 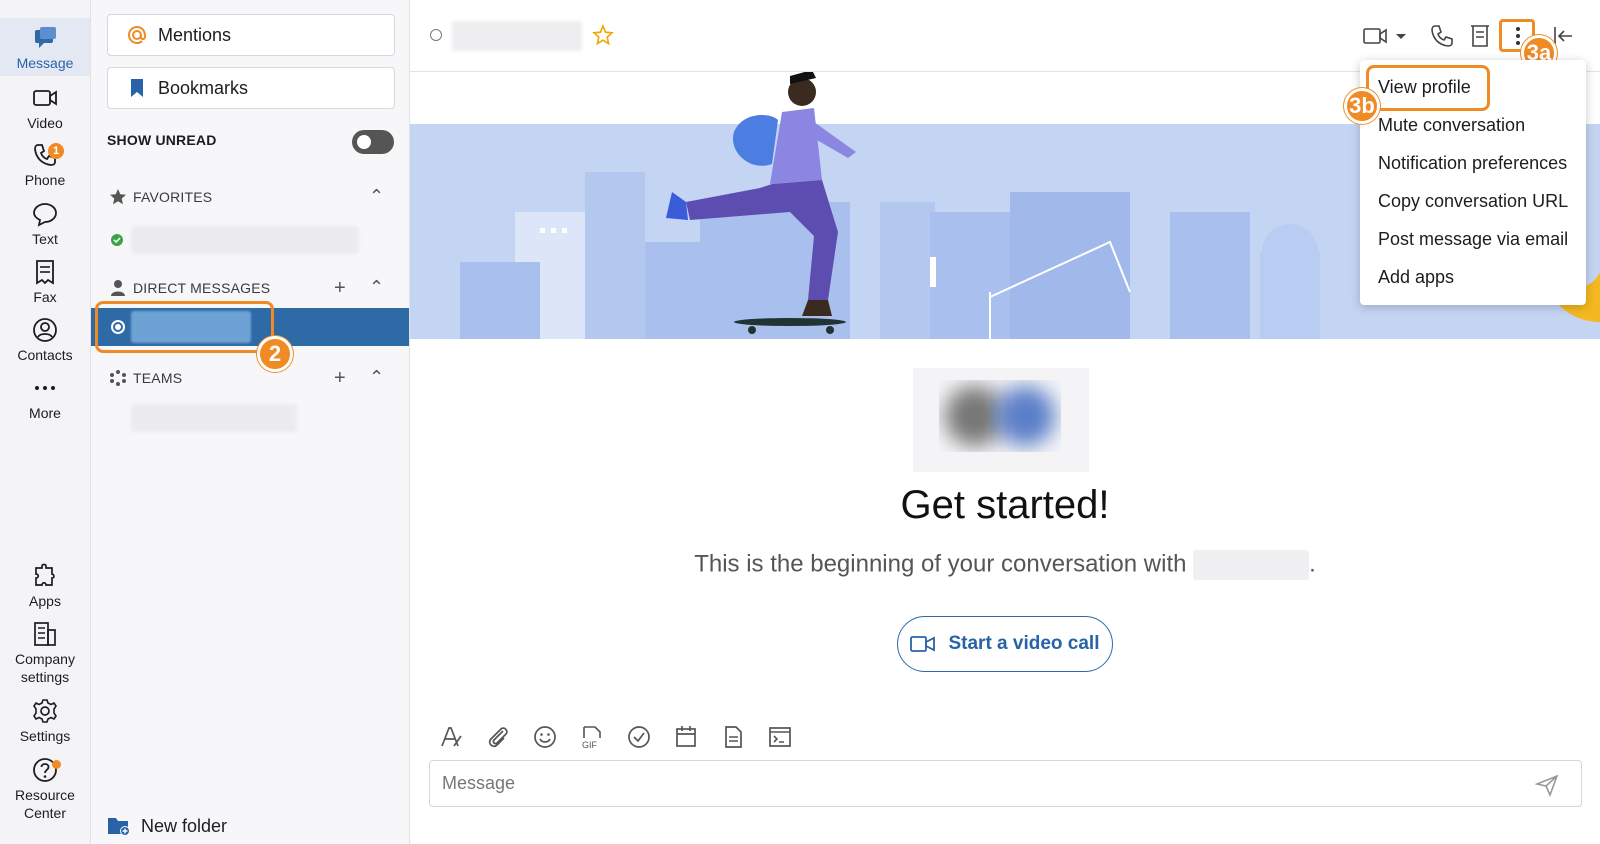 What do you see at coordinates (45, 180) in the screenshot?
I see `rail-phone-label: Phone` at bounding box center [45, 180].